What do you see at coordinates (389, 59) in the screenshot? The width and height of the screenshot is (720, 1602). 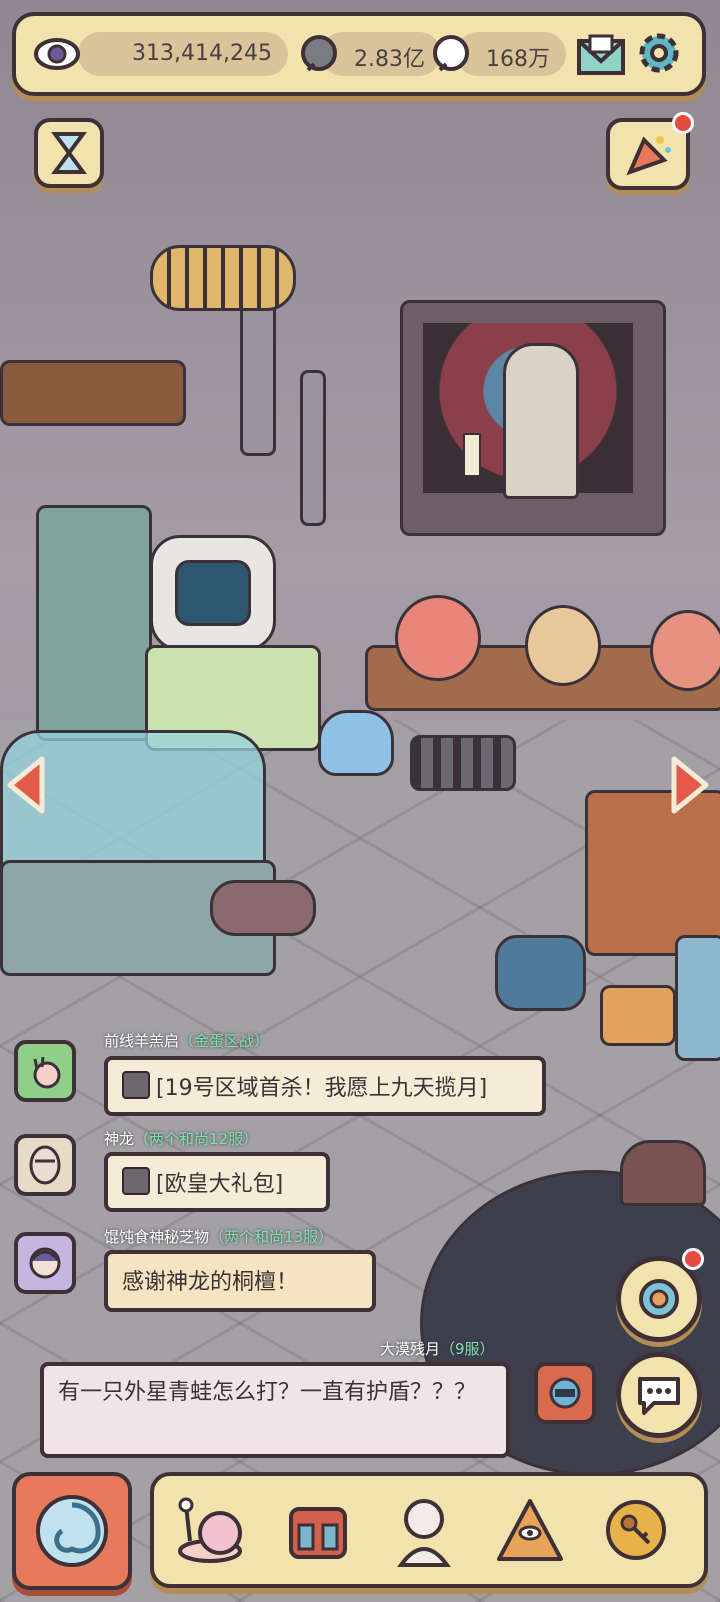 I see `stone-count: 2.83亿` at bounding box center [389, 59].